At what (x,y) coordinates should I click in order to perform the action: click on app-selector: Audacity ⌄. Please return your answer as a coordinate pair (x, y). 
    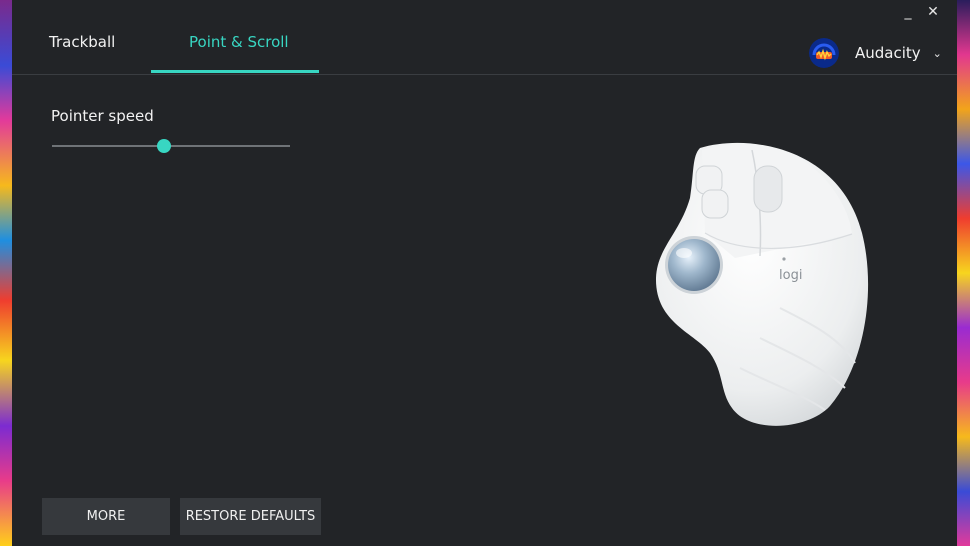
    Looking at the image, I should click on (875, 53).